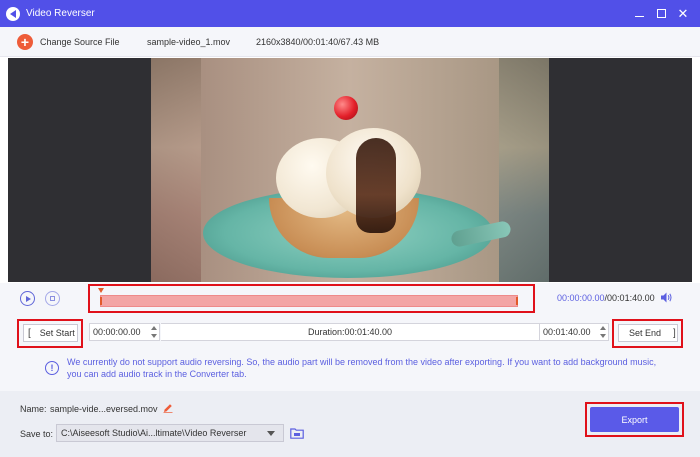 The height and width of the screenshot is (457, 700). I want to click on playhead-marker-icon, so click(101, 290).